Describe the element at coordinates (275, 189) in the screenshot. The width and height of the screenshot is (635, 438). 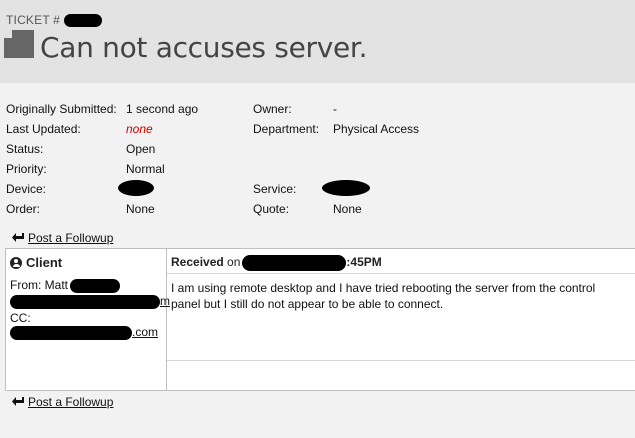
I see `service-label: Service:` at that location.